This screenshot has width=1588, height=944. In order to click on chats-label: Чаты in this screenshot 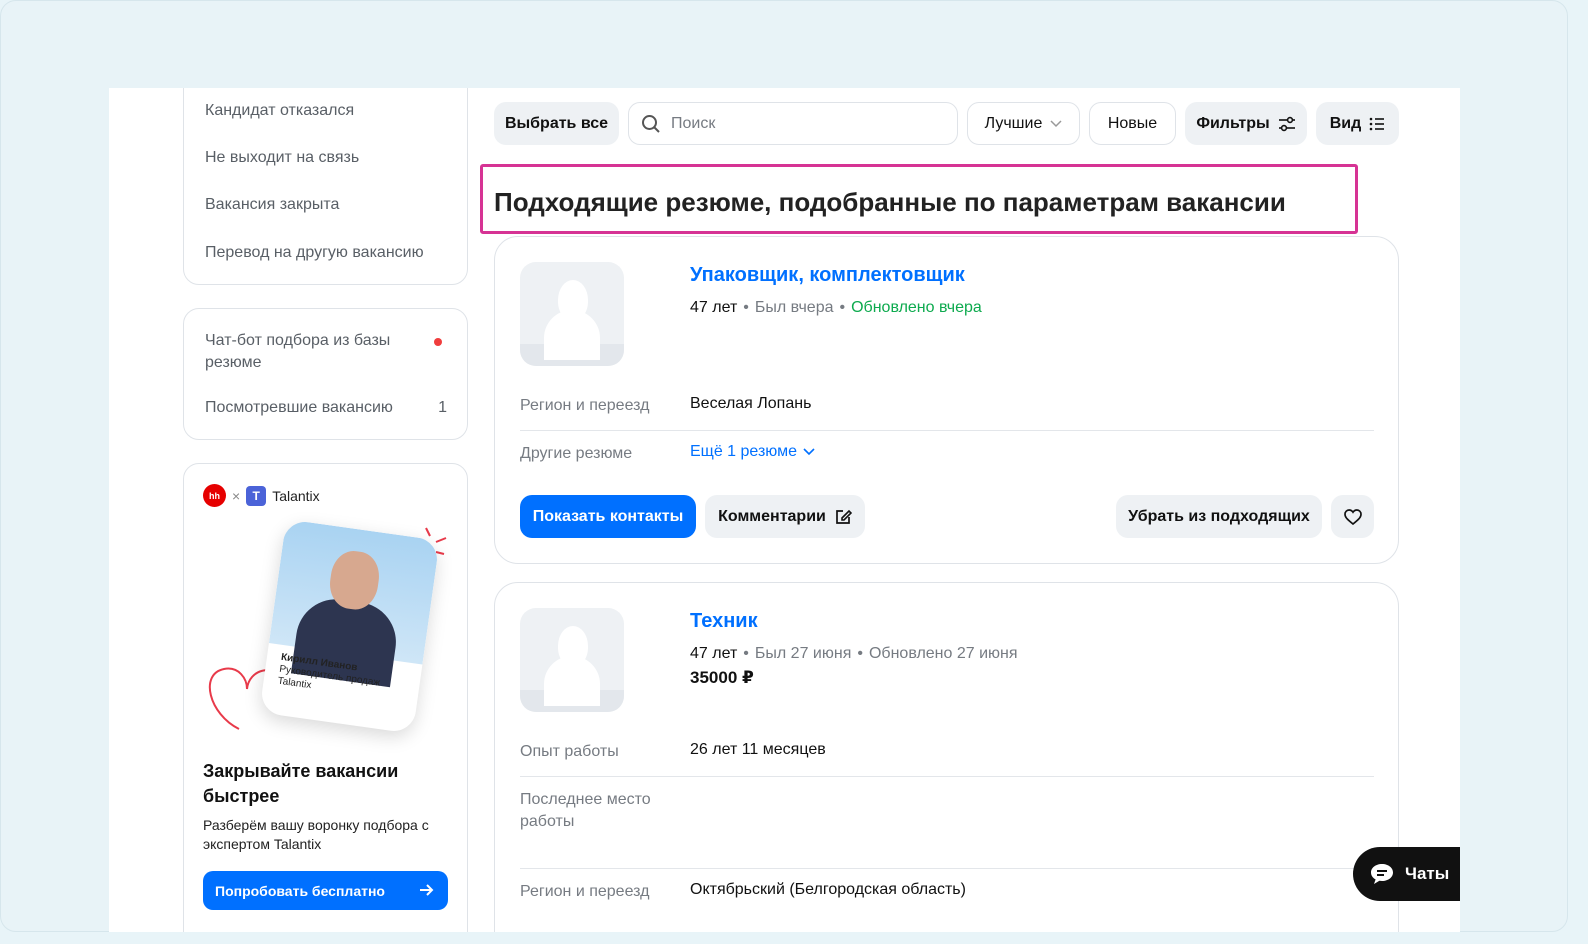, I will do `click(1427, 873)`.